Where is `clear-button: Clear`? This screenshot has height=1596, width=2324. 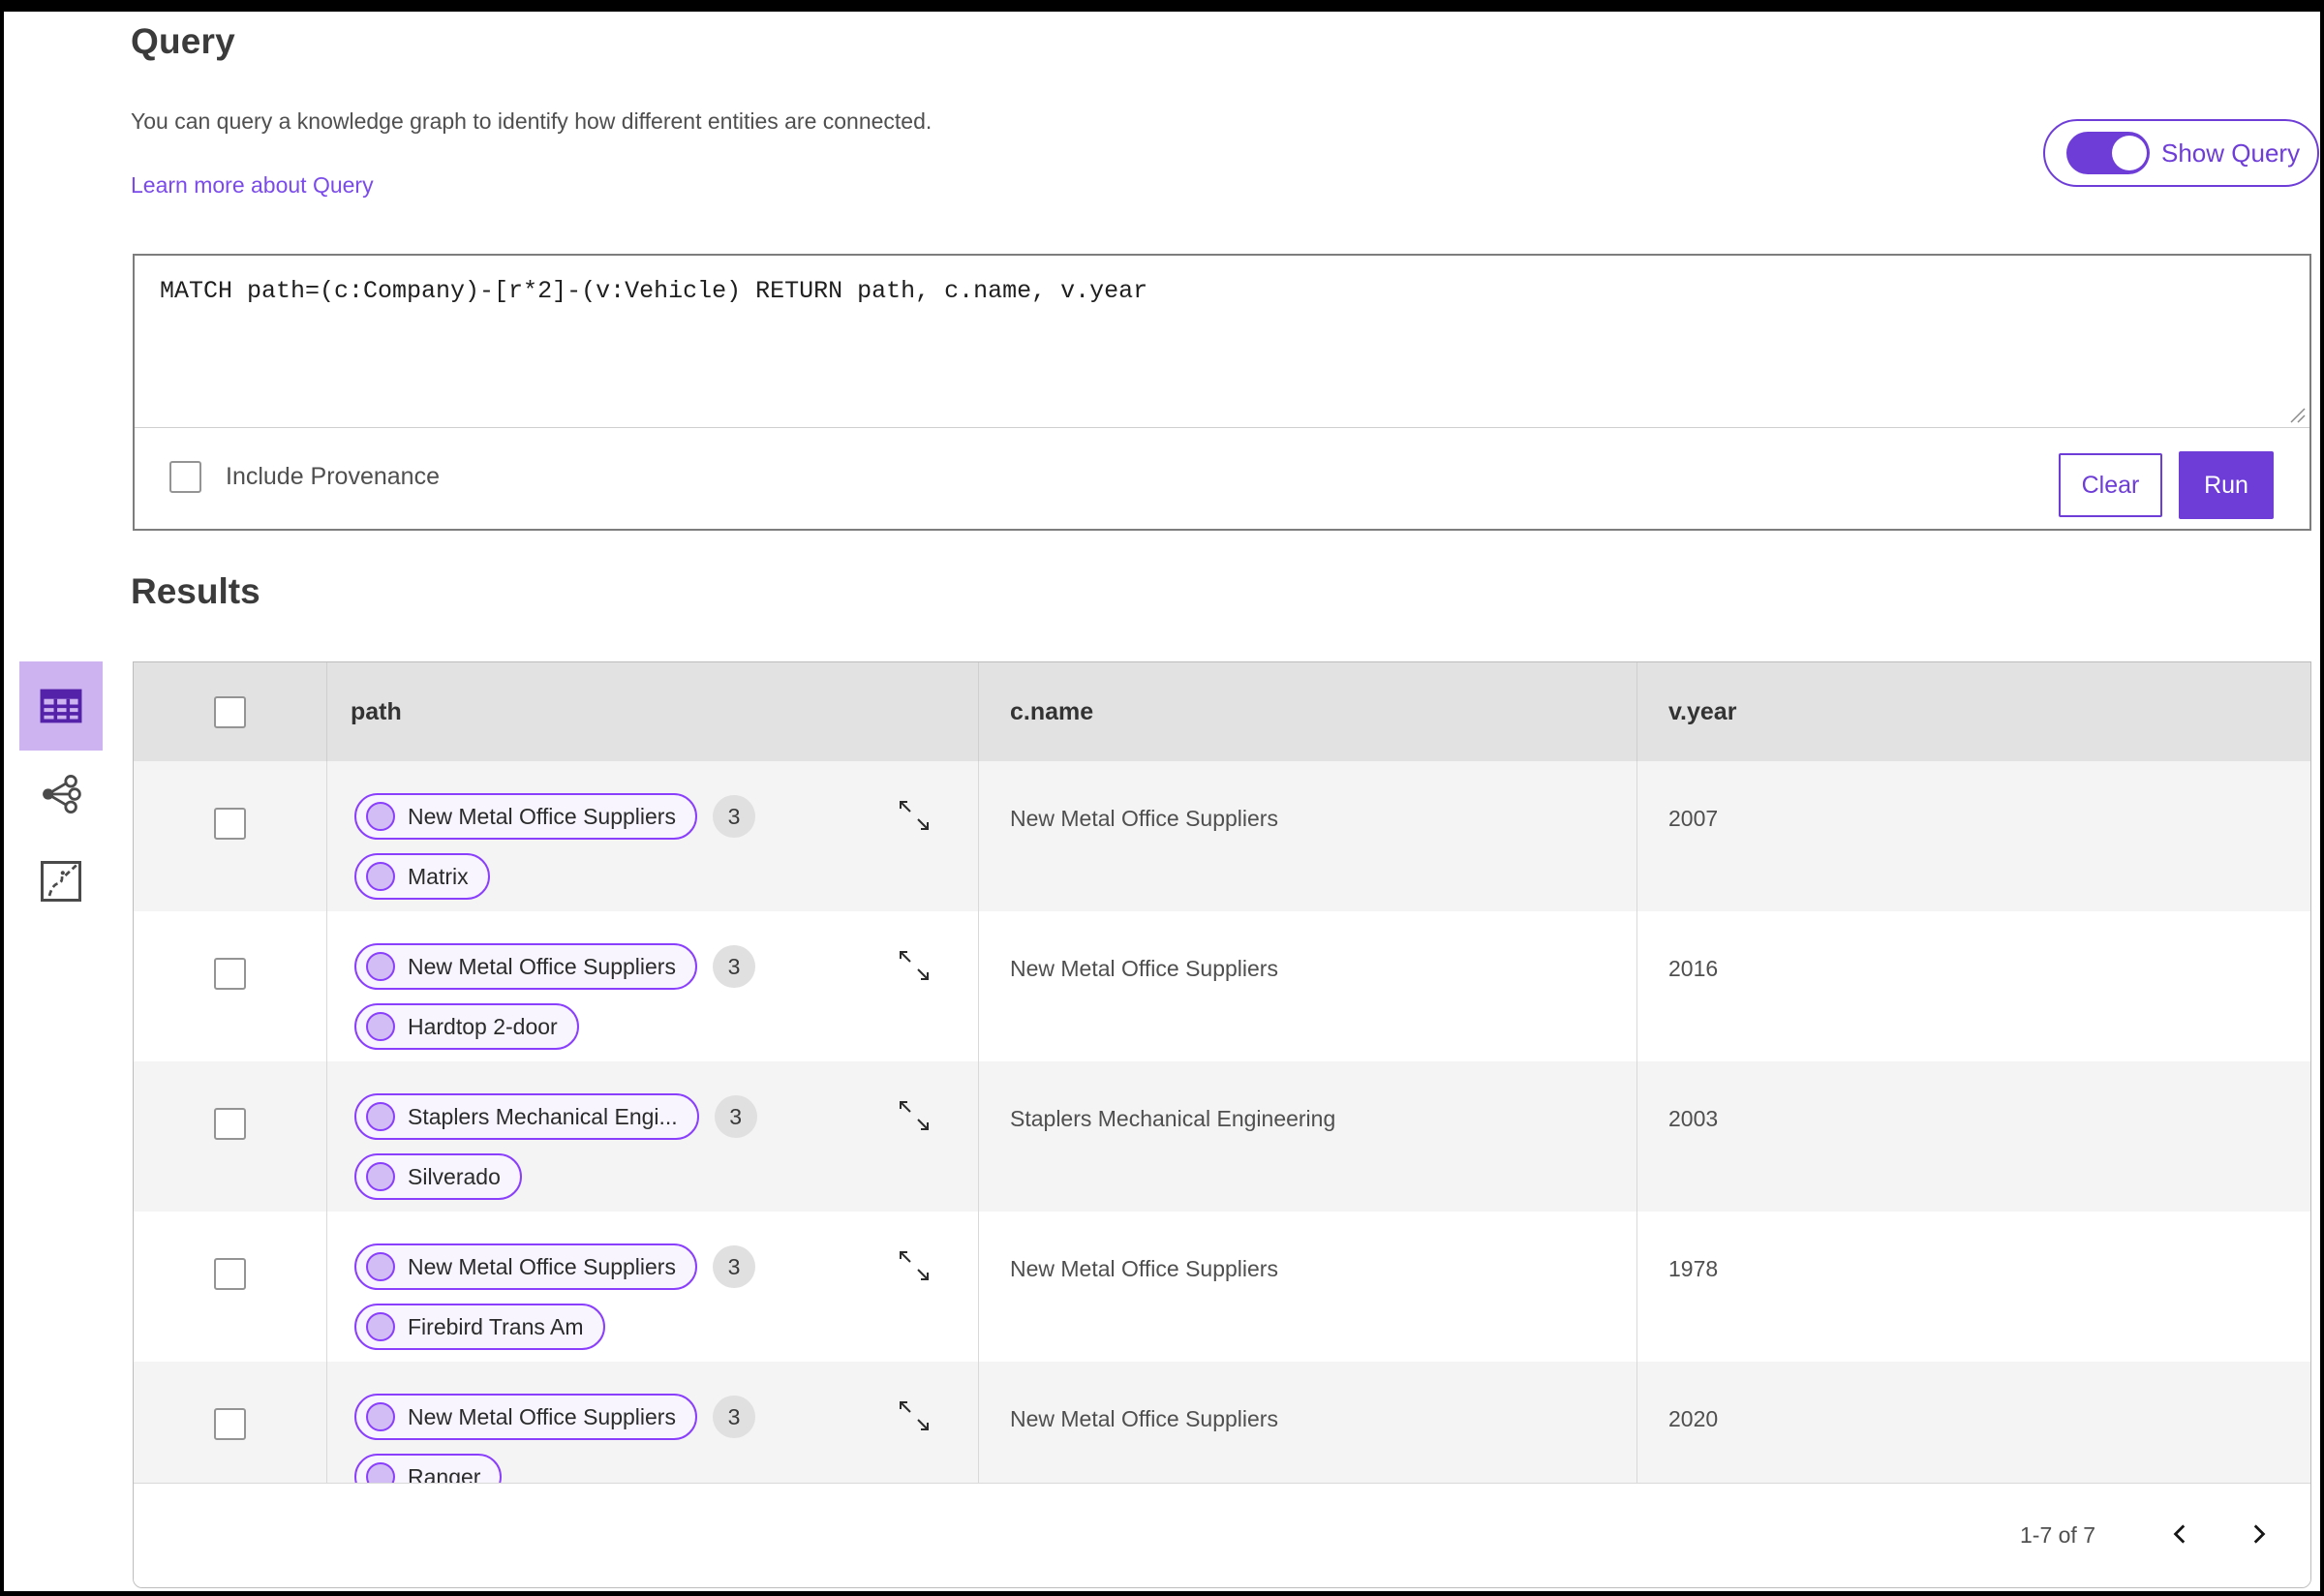 clear-button: Clear is located at coordinates (2111, 485).